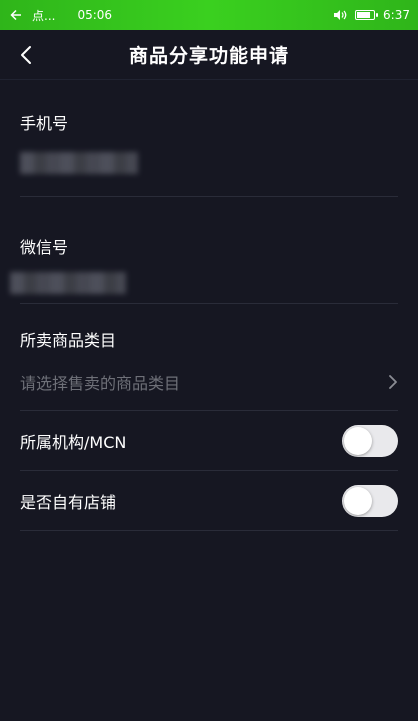 This screenshot has width=418, height=721. Describe the element at coordinates (340, 15) in the screenshot. I see `volume-icon` at that location.